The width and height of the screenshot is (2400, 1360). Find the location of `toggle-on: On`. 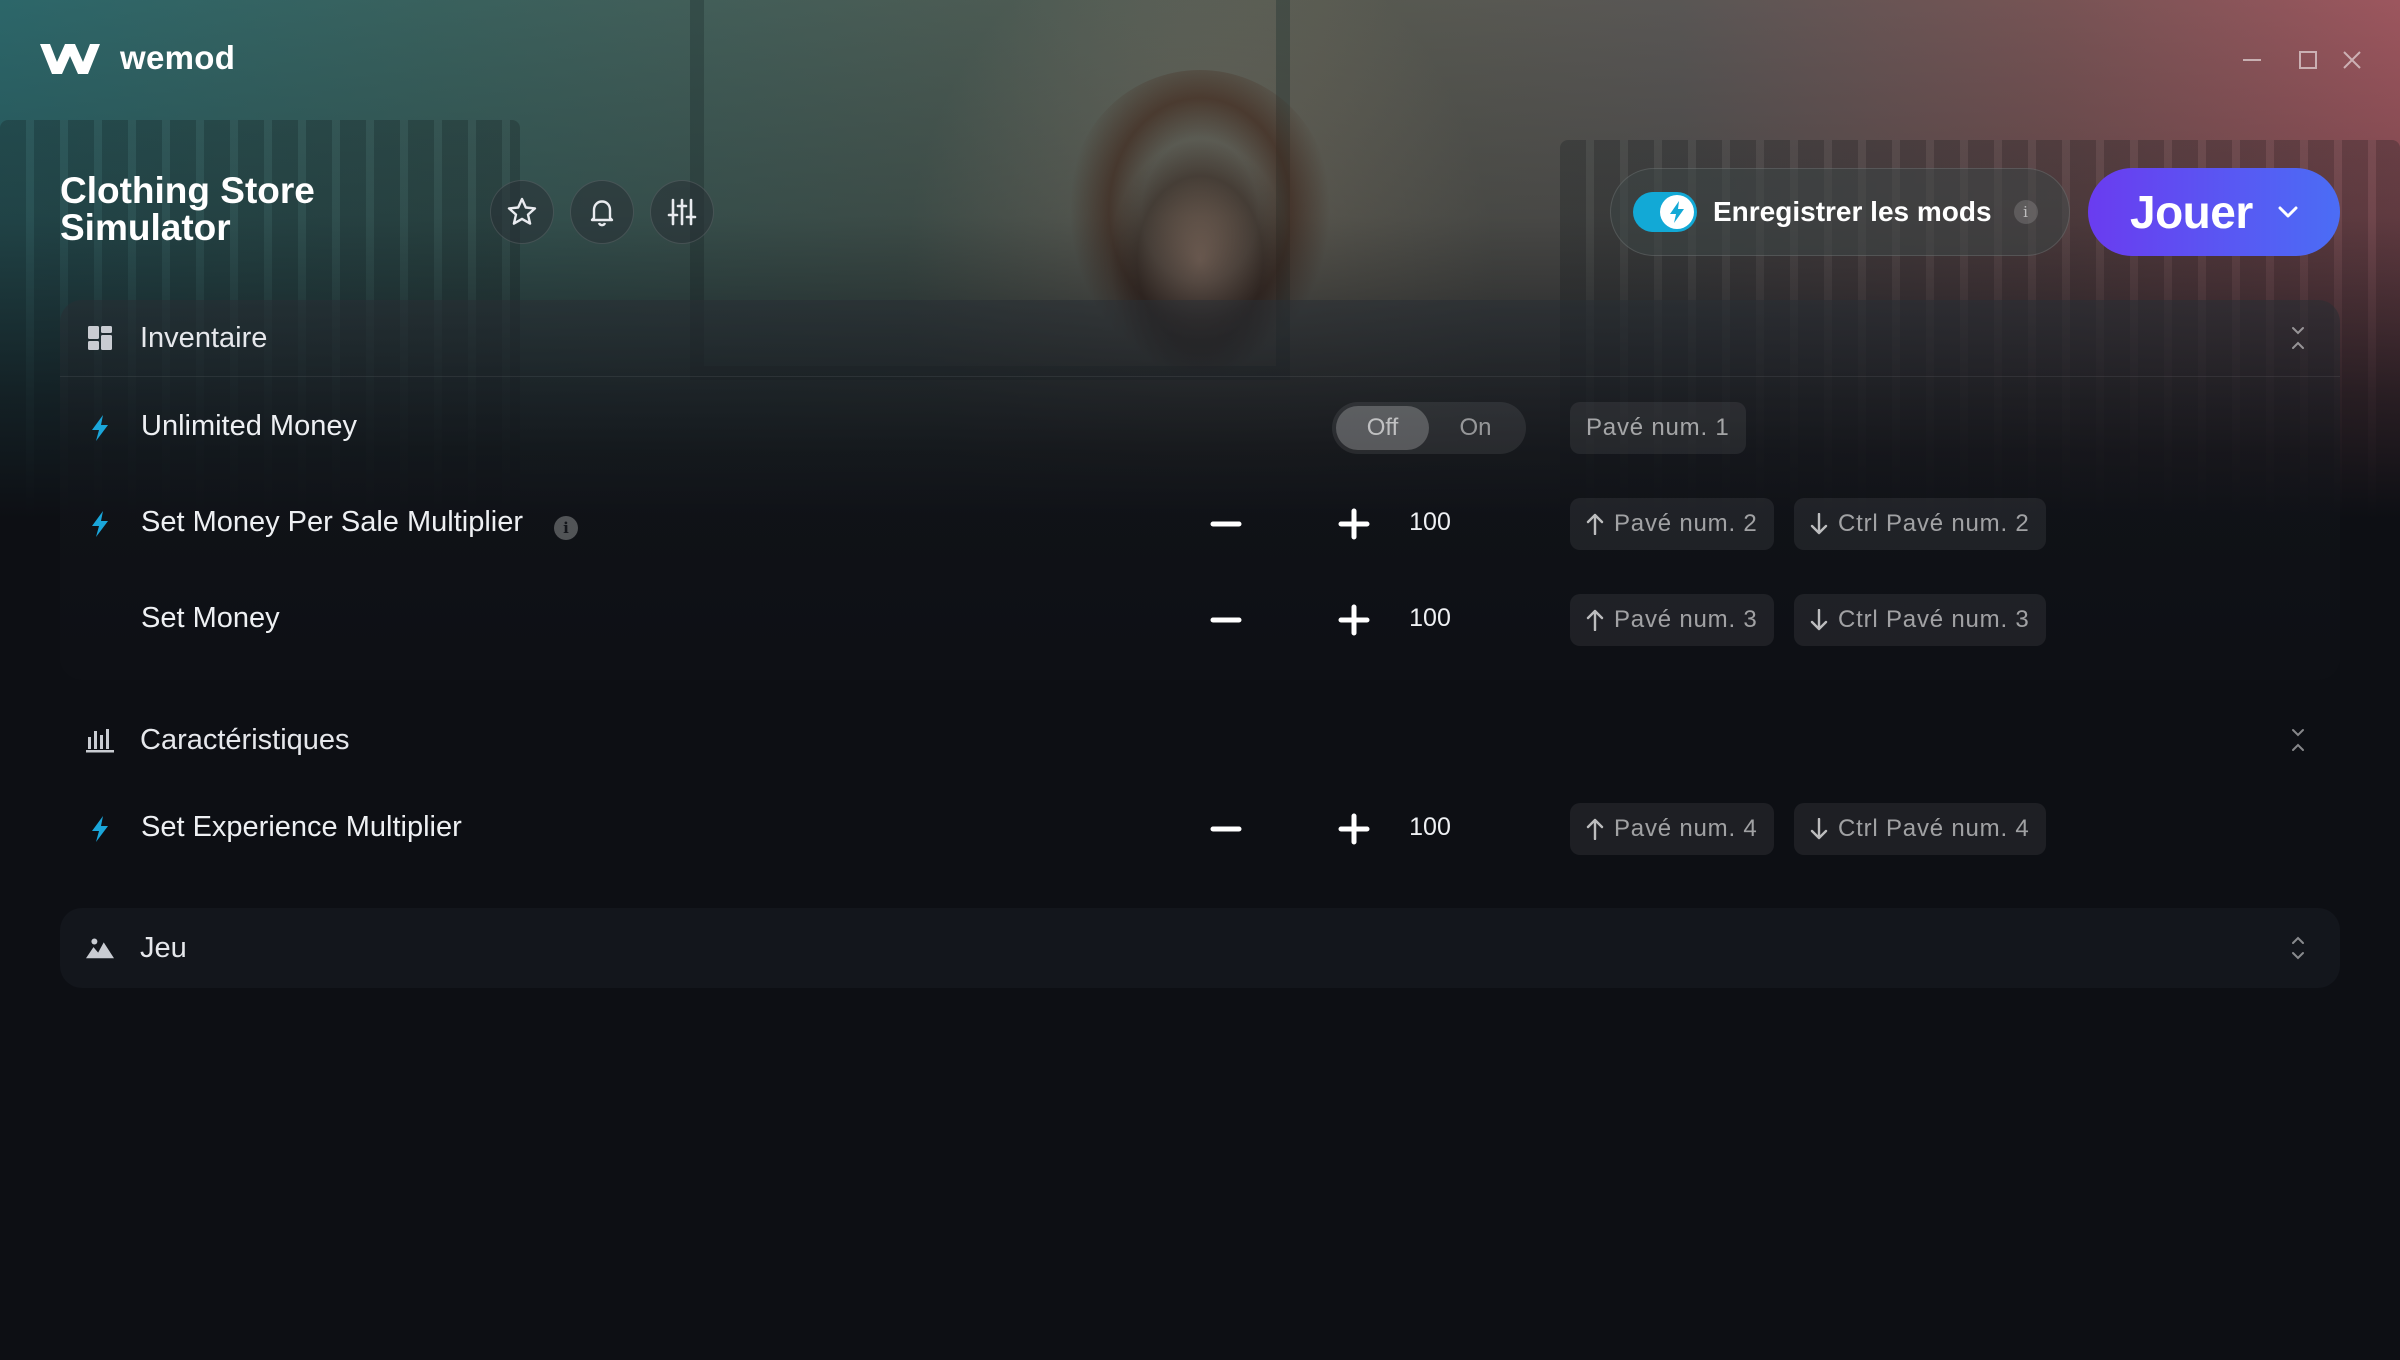

toggle-on: On is located at coordinates (1475, 428).